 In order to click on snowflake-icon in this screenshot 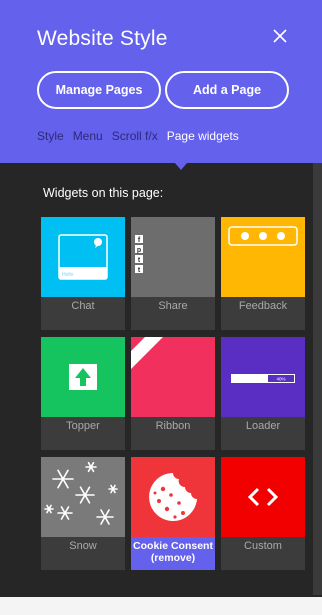, I will do `click(83, 497)`.